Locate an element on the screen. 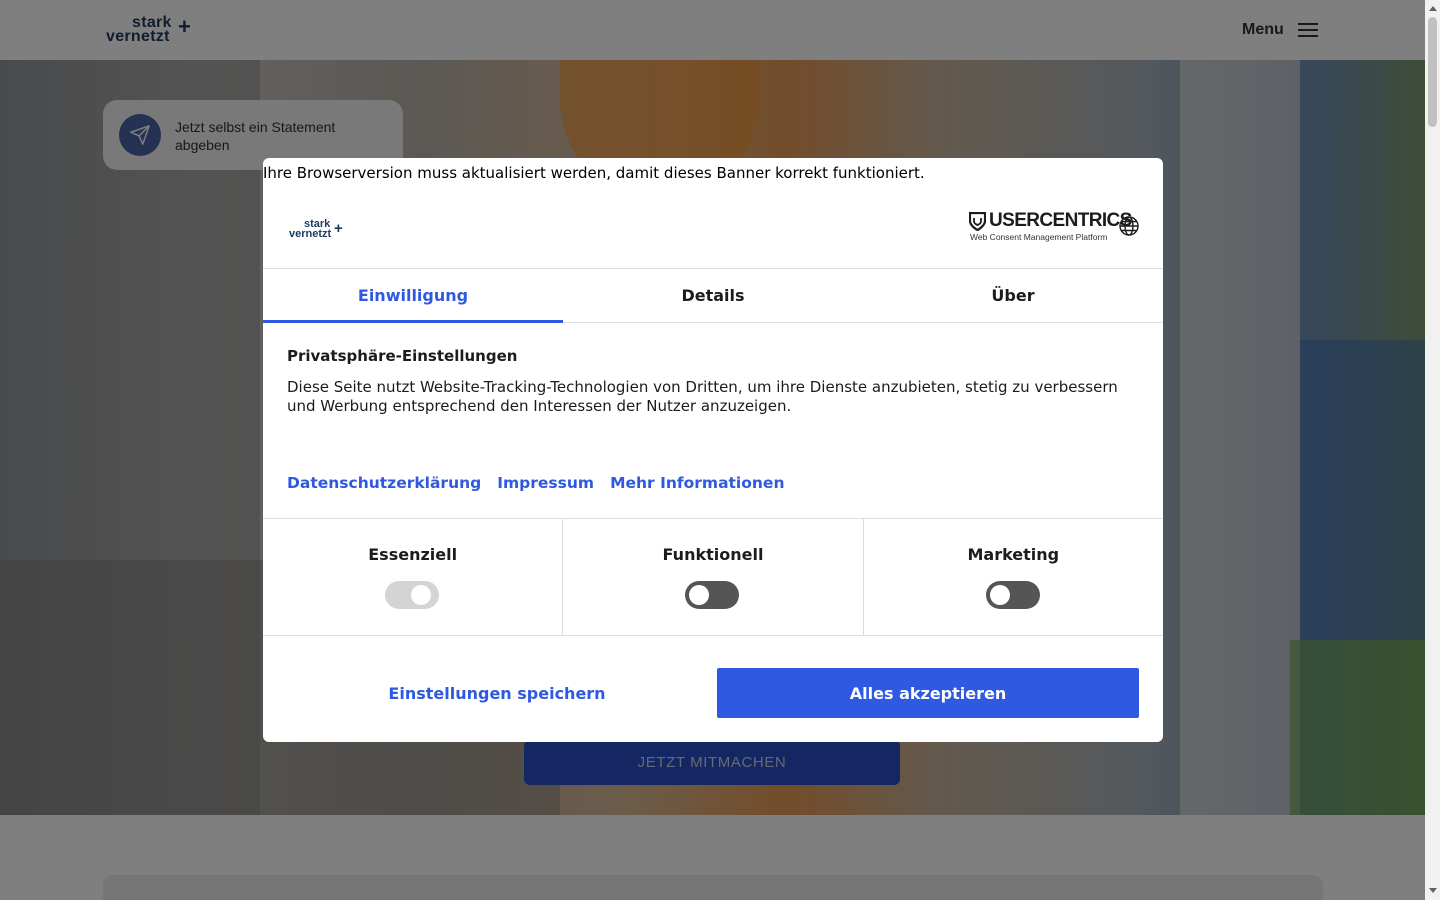 The width and height of the screenshot is (1440, 900). essential-toggle is located at coordinates (412, 595).